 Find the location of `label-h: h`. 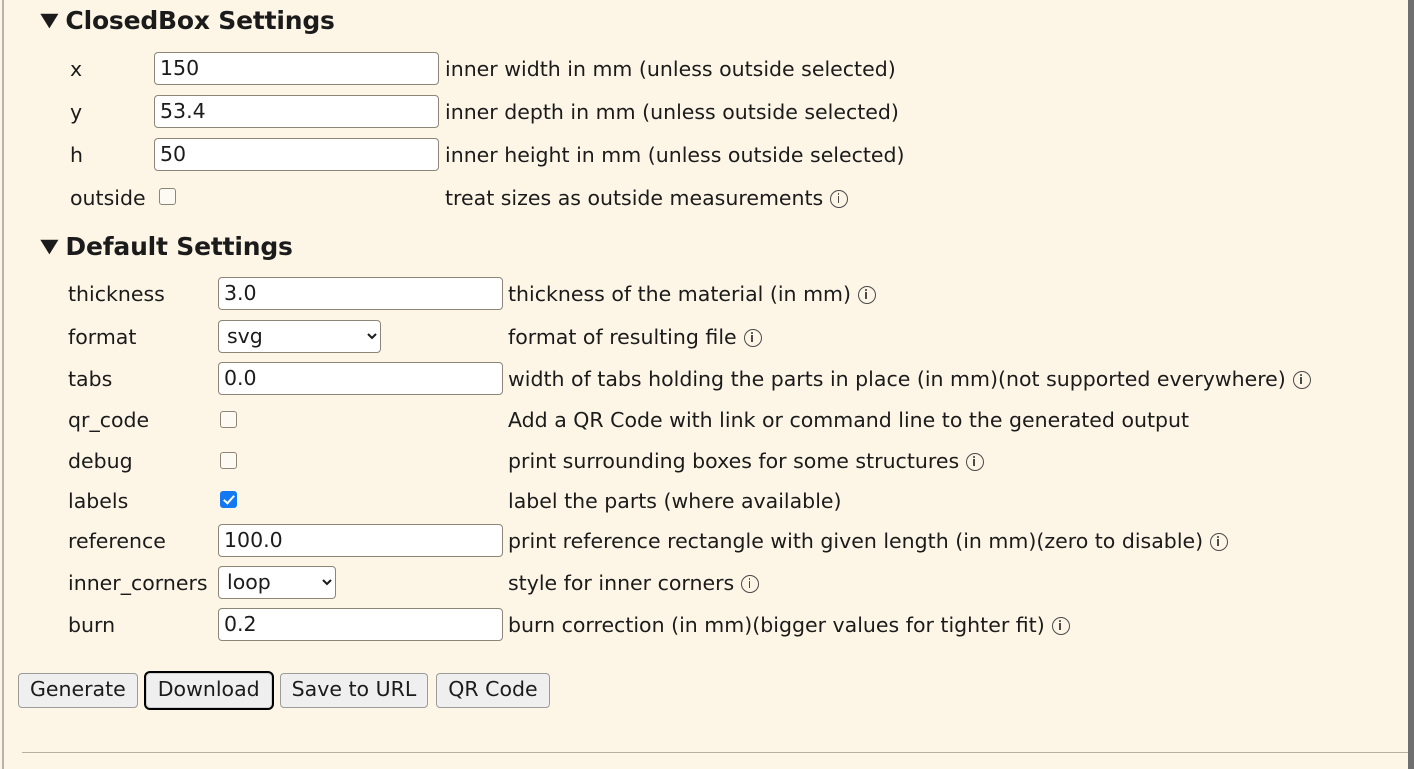

label-h: h is located at coordinates (76, 155).